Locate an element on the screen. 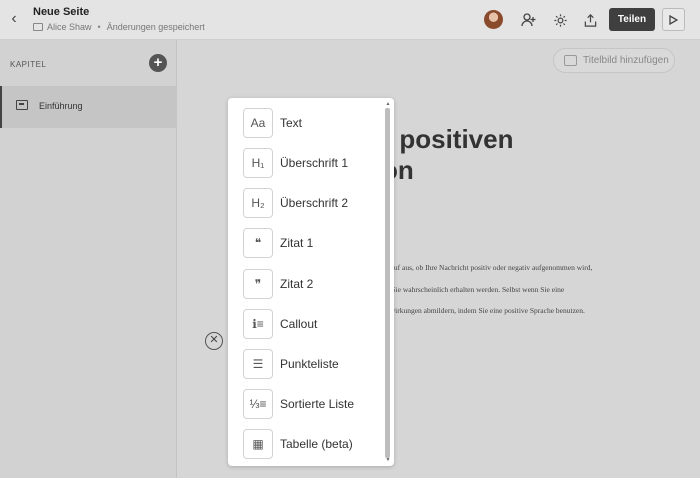  add-cover-image-button: Titelbild hinzufügen is located at coordinates (614, 60).